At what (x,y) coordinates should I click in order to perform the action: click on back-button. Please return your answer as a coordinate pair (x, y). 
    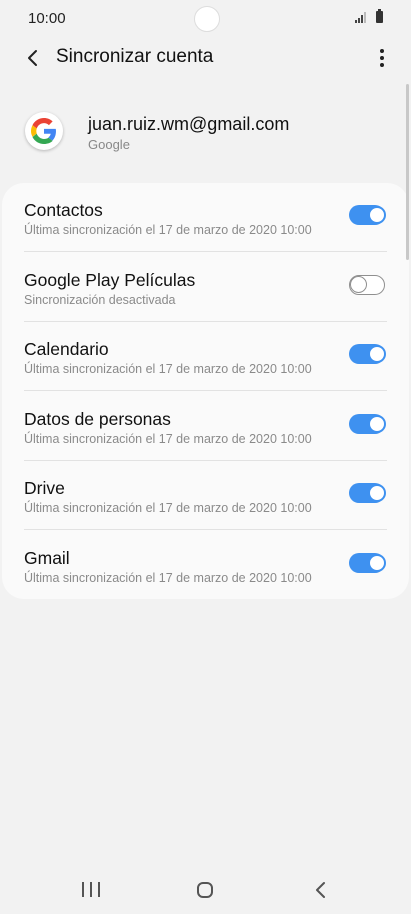
    Looking at the image, I should click on (32, 58).